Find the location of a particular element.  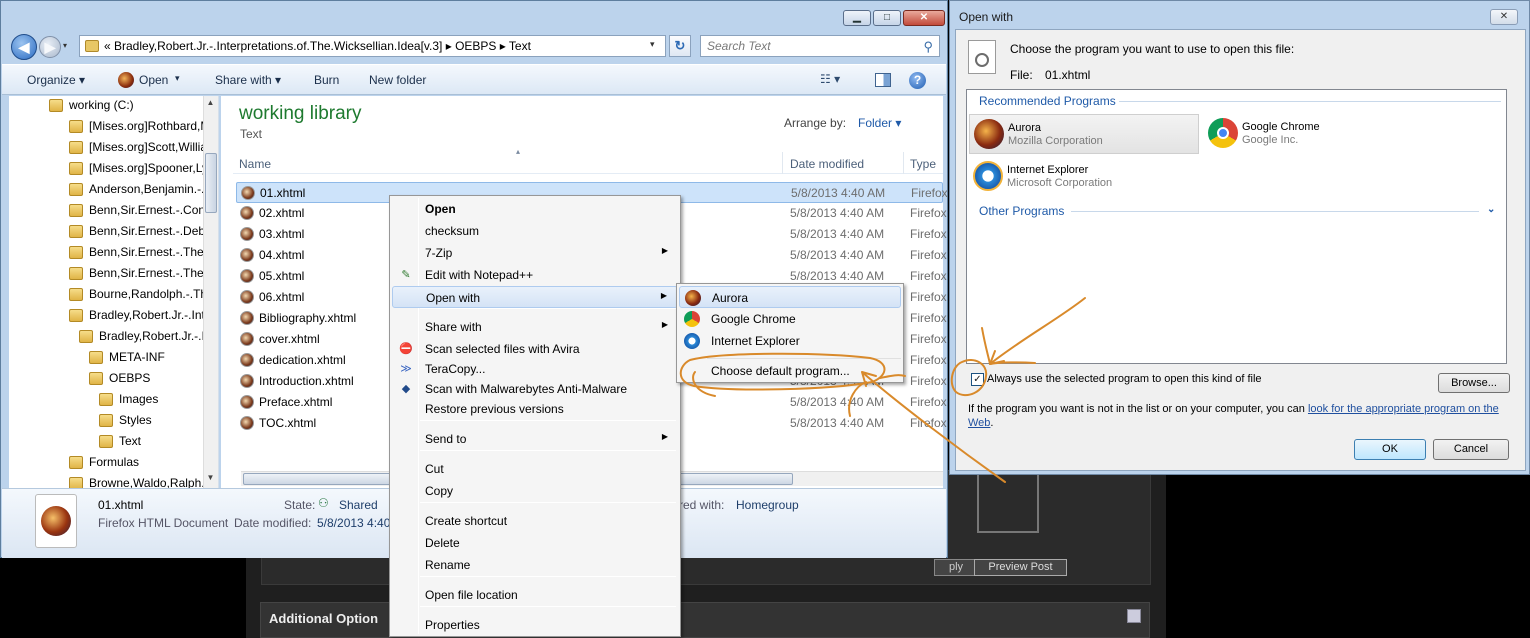

menu-item-open-with: Open with ▶ is located at coordinates (535, 297).